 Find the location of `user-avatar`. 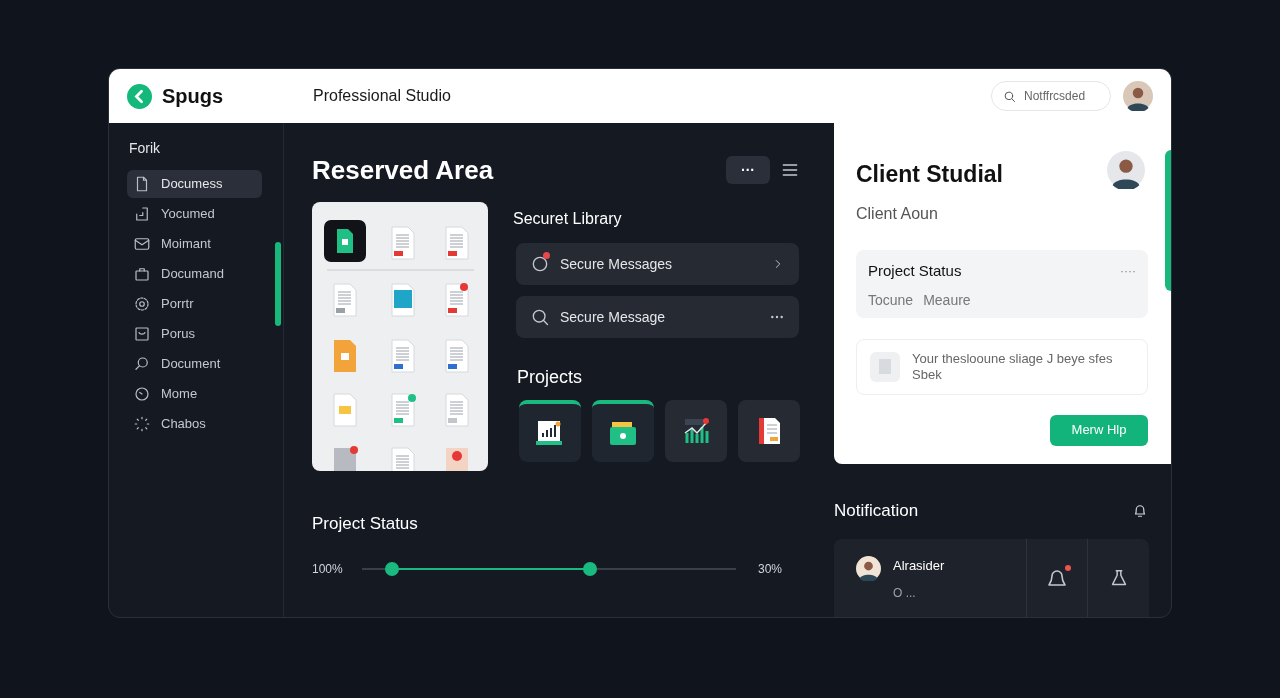

user-avatar is located at coordinates (1138, 96).